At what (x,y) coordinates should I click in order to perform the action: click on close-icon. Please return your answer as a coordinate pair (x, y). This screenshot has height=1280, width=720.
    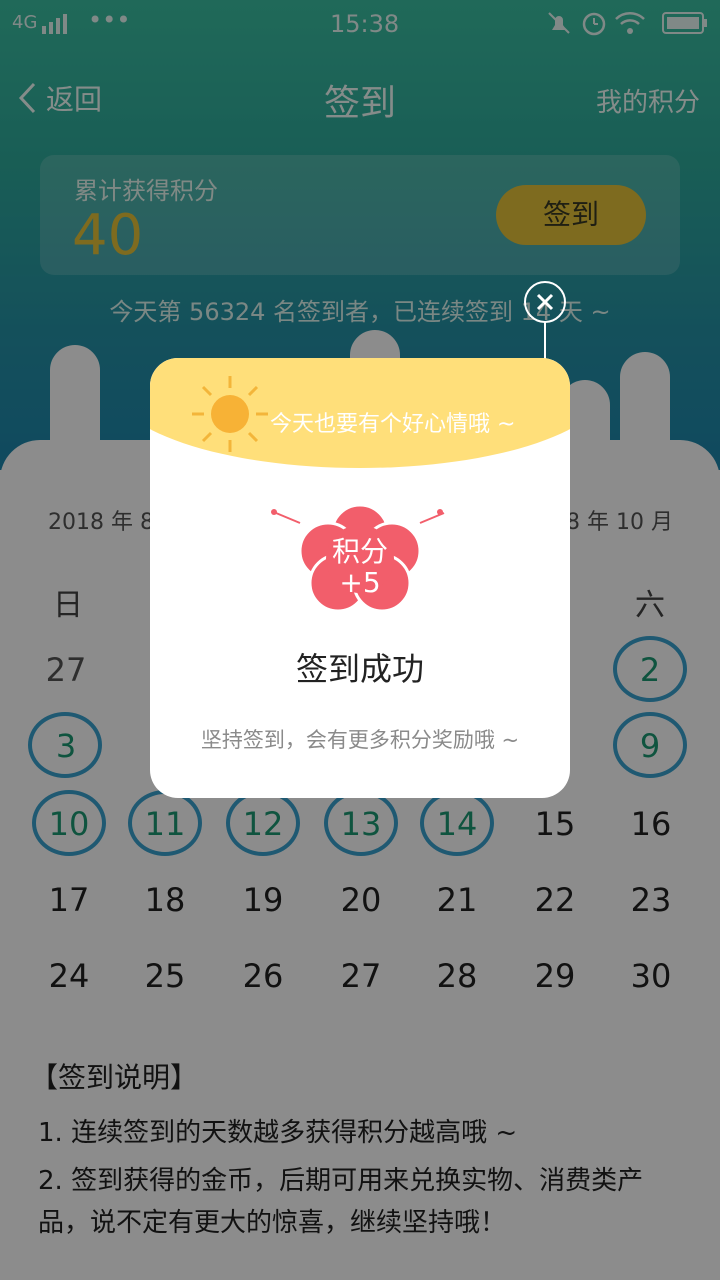
    Looking at the image, I should click on (545, 302).